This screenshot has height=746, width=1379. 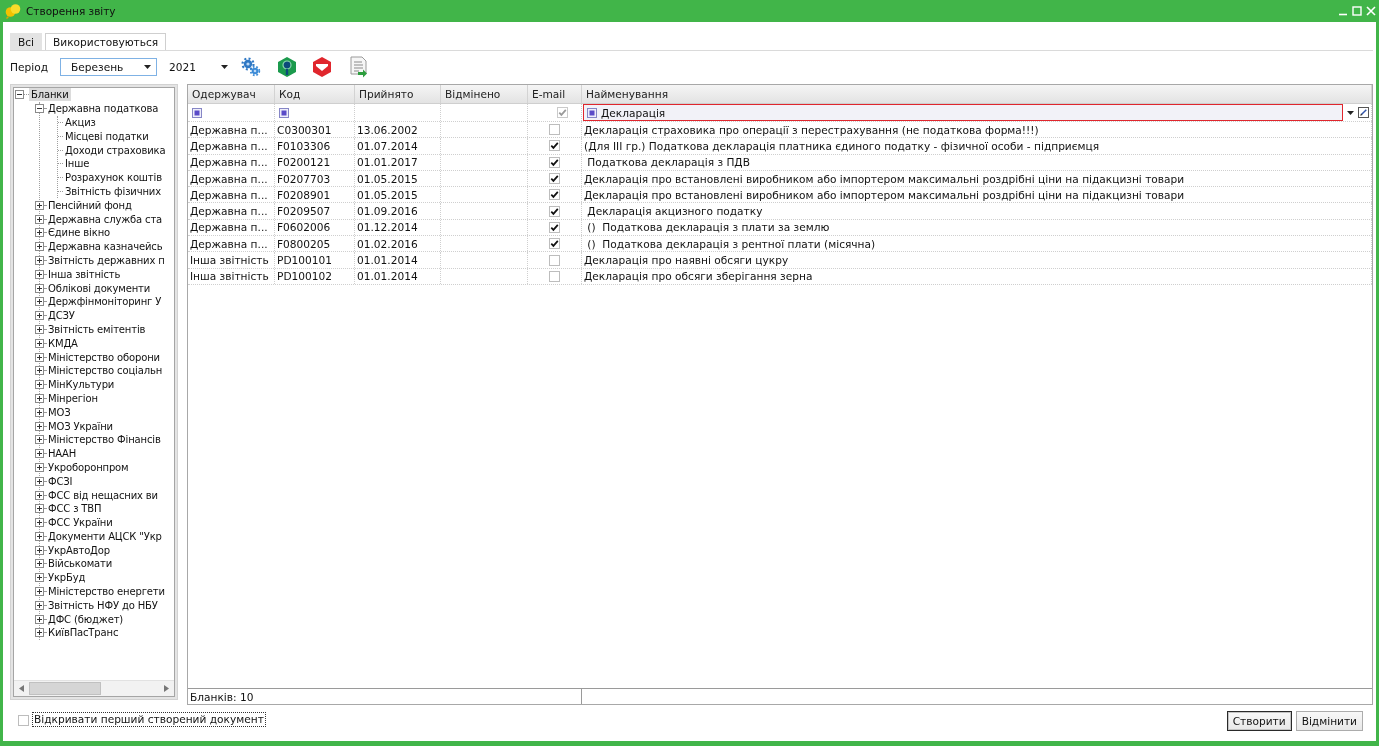 I want to click on horizontal-scrollbar, so click(x=94, y=688).